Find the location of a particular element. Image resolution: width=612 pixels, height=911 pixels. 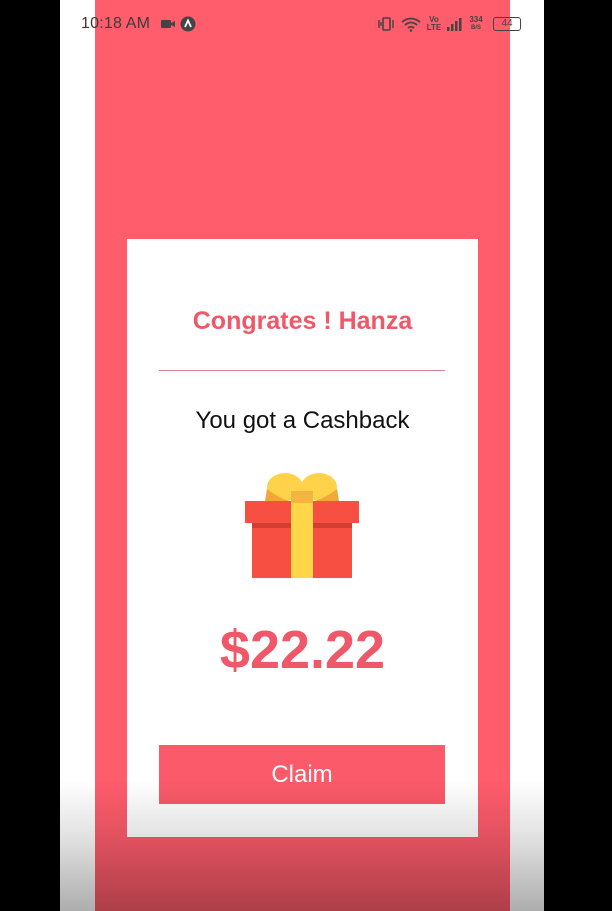

cashback-amount: $22.22 is located at coordinates (302, 650).